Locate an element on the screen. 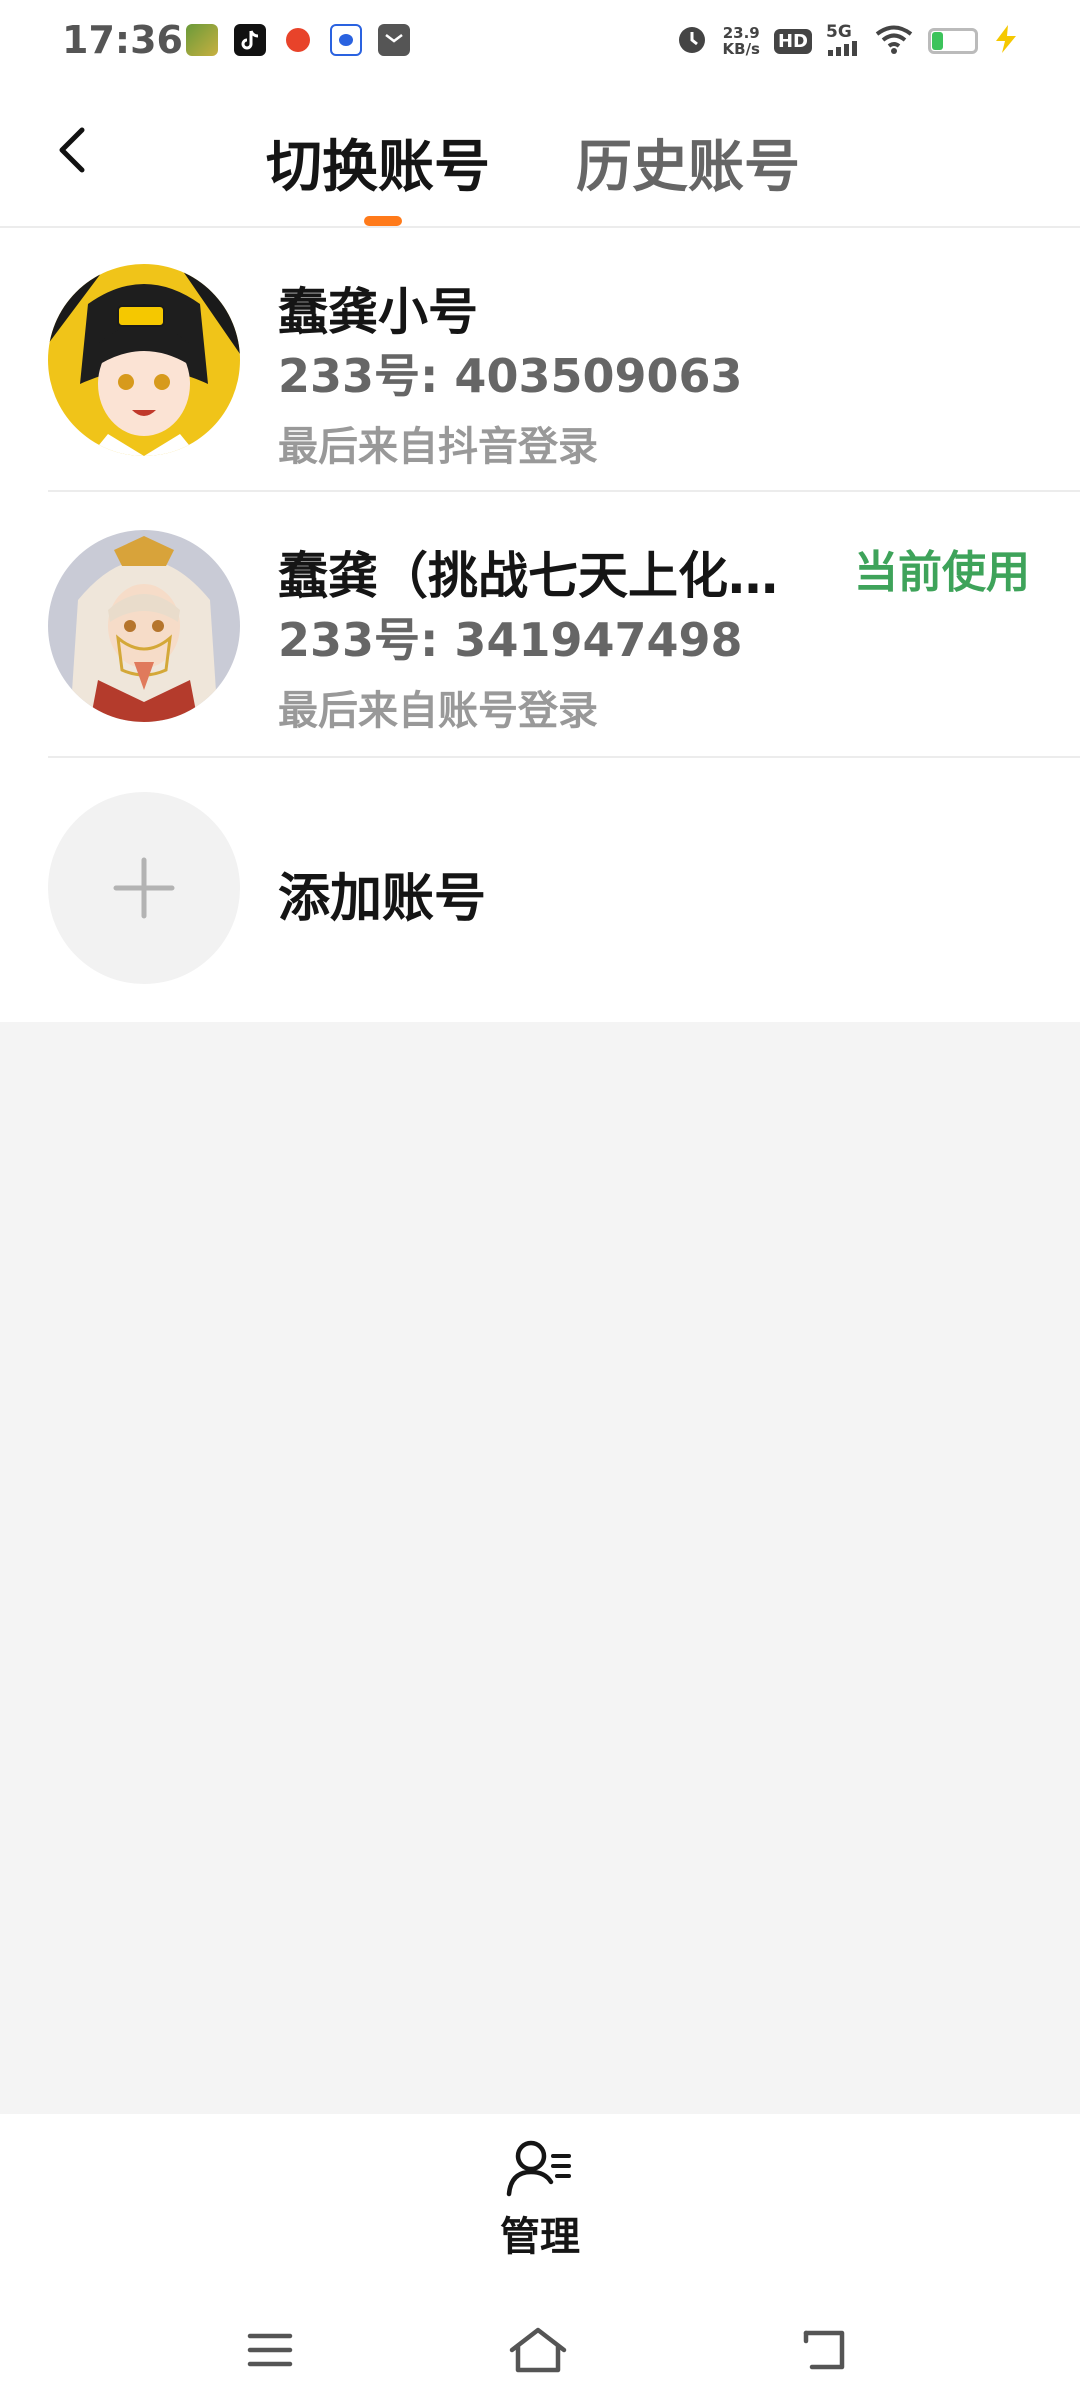 This screenshot has width=1080, height=2408. chevron-left-icon is located at coordinates (72, 150).